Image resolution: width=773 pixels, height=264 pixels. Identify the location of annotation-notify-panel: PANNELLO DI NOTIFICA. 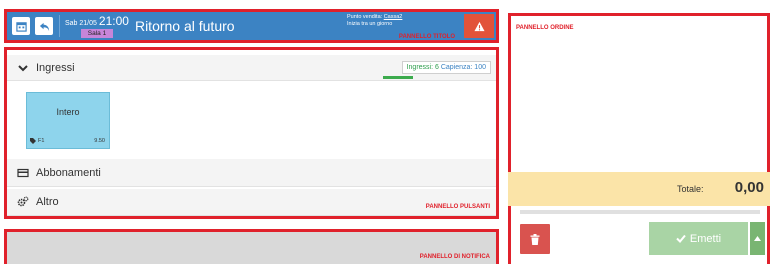
(454, 257).